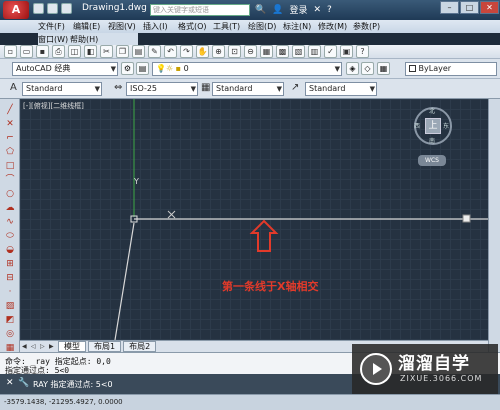 The width and height of the screenshot is (500, 410). I want to click on make-block-icon: ⊟, so click(10, 278).